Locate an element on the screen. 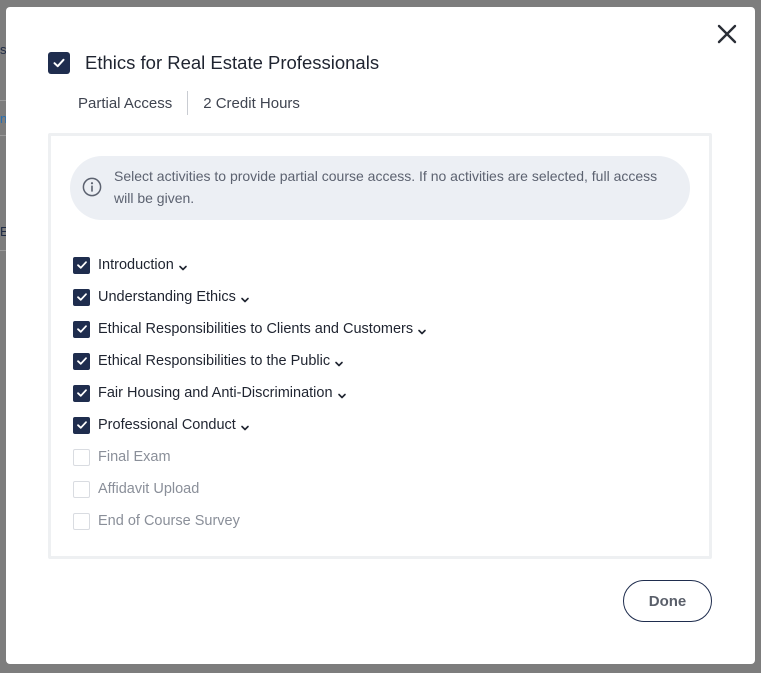 The image size is (761, 673). done-button: Done is located at coordinates (667, 601).